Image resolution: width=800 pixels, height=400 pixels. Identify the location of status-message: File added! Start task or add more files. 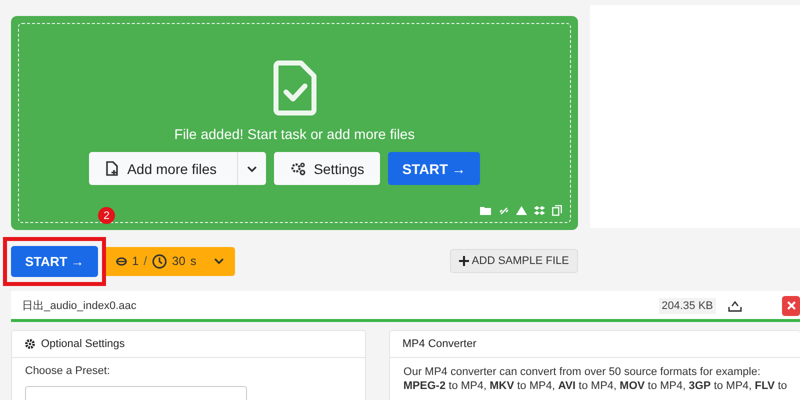
(294, 134).